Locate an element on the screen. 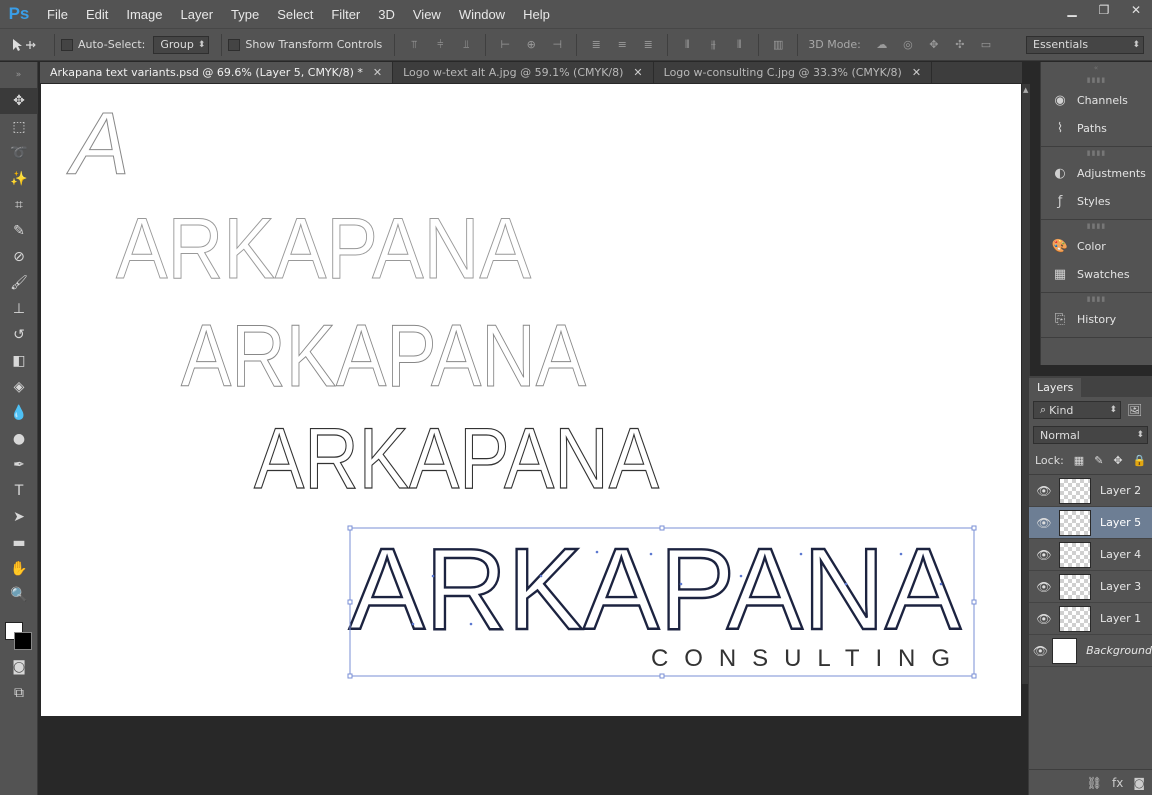 This screenshot has width=1152, height=795. zoom-tool-icon: 🔍 is located at coordinates (19, 595).